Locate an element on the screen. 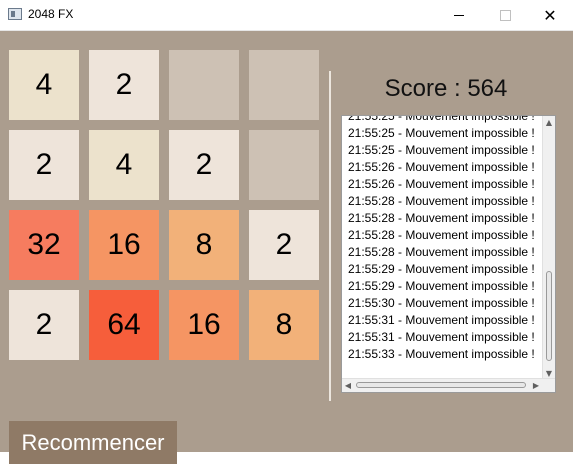 The width and height of the screenshot is (573, 464). horizontal-scrollbar: ◀ ▶ is located at coordinates (448, 385).